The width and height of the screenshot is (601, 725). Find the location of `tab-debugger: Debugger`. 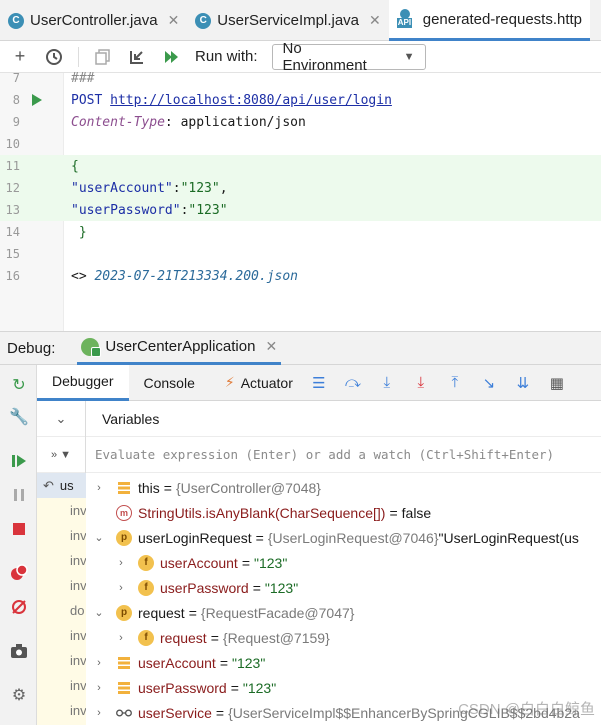

tab-debugger: Debugger is located at coordinates (83, 382).